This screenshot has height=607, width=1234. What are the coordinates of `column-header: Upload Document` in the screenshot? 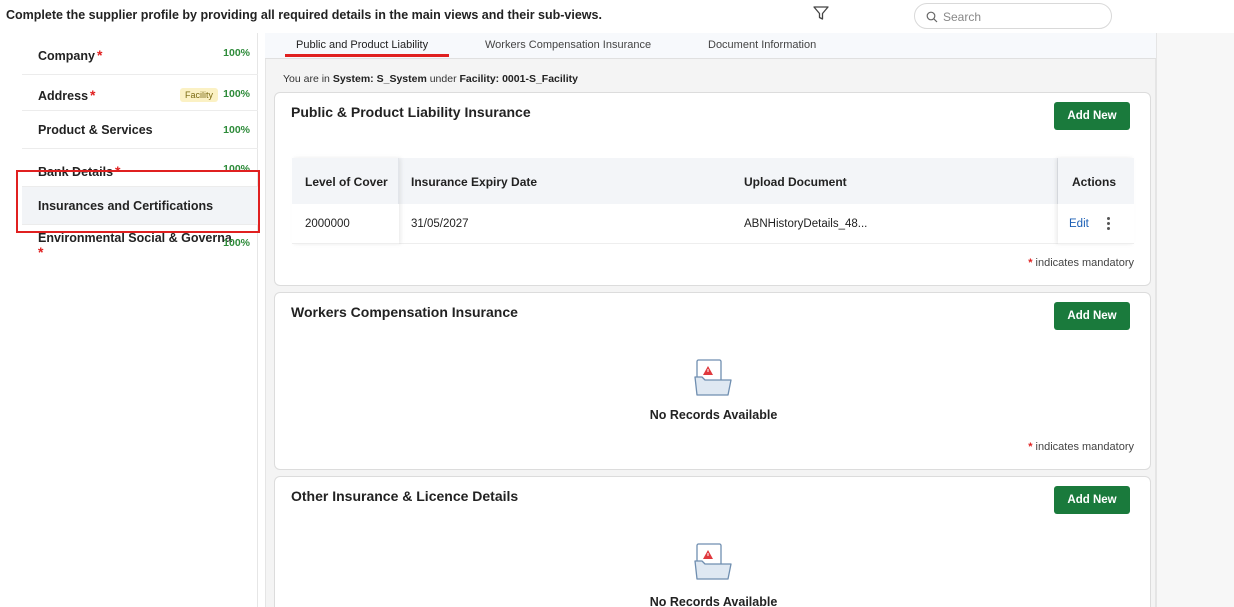 It's located at (795, 182).